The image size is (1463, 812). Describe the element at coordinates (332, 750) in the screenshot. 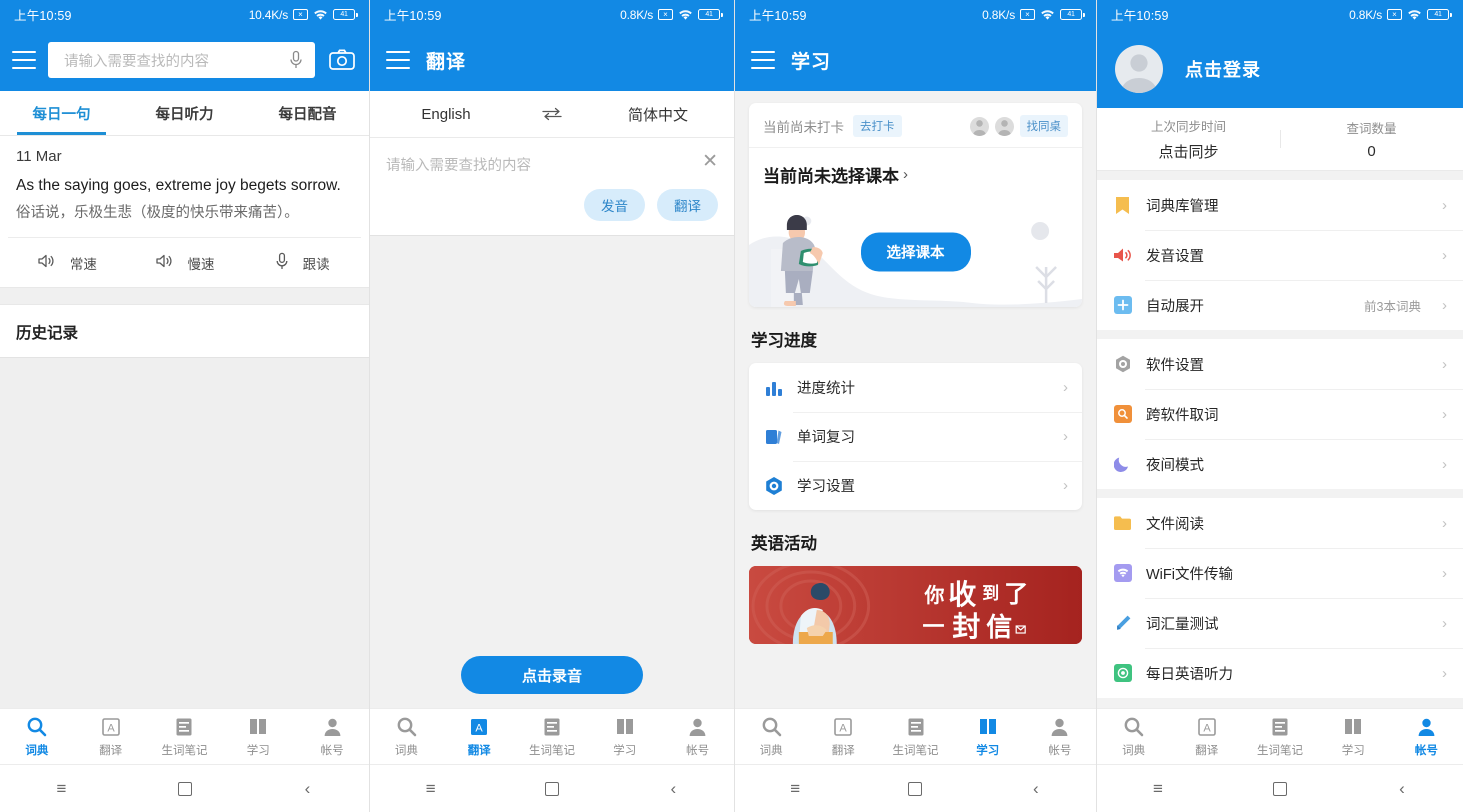

I see `nav-label: 帐号` at that location.